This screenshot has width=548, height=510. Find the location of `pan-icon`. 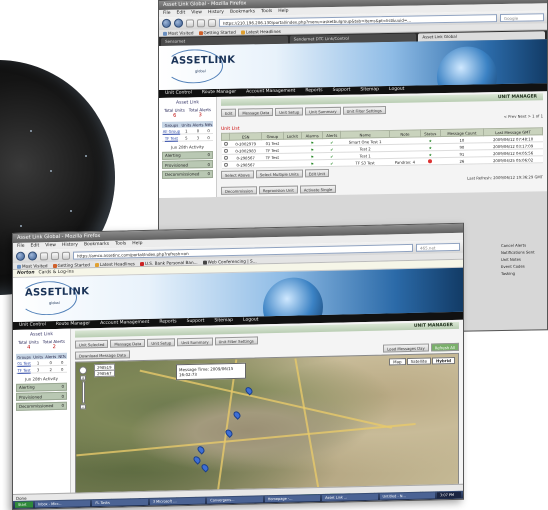

pan-icon is located at coordinates (83, 370).